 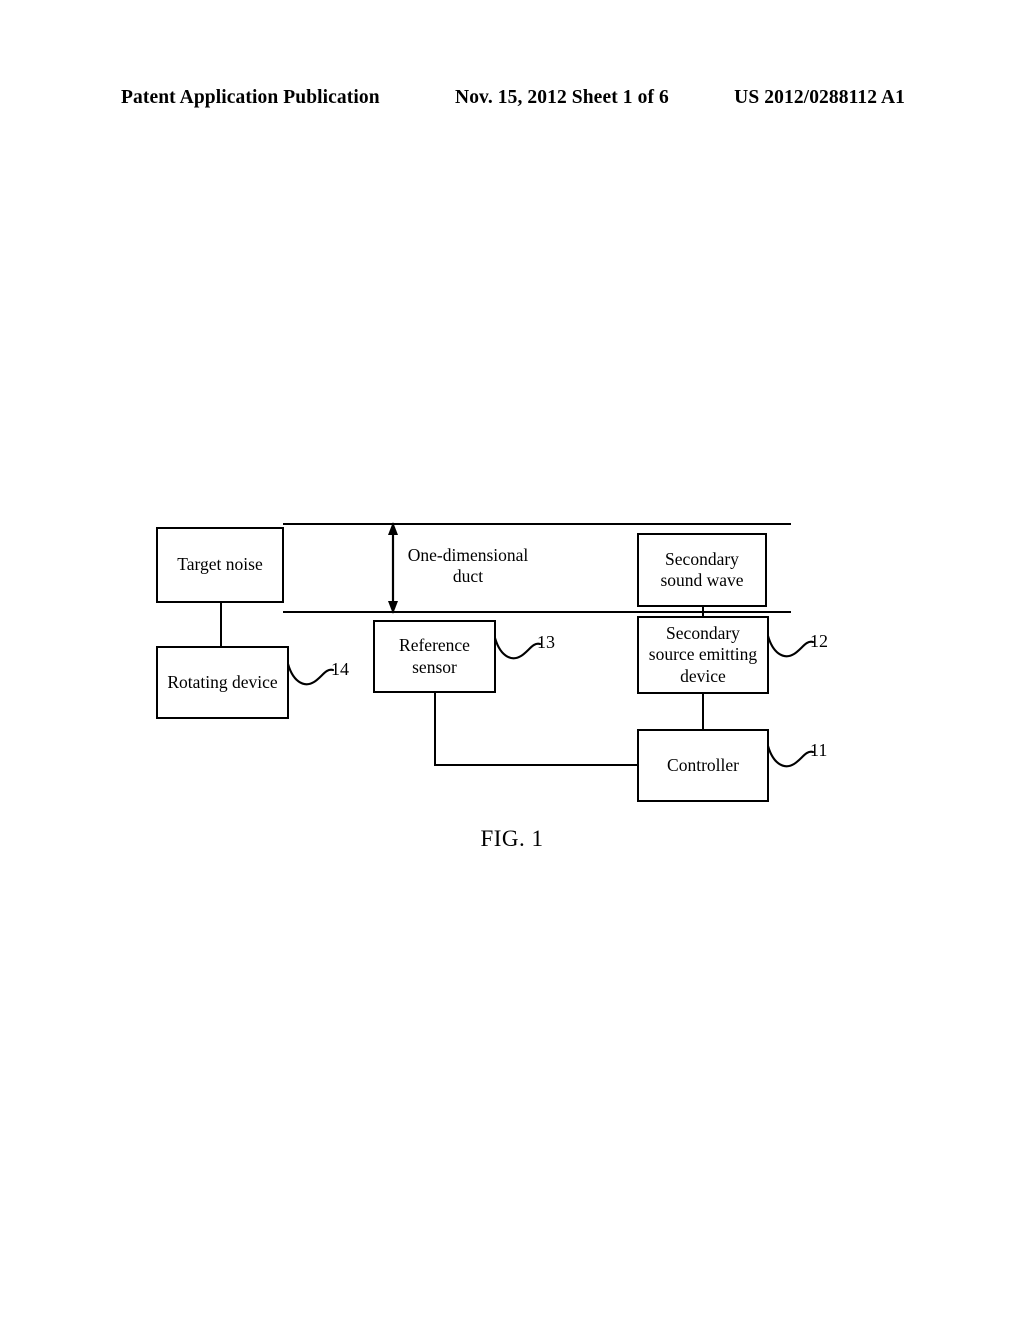 I want to click on block-reference-sensor: Reference sensor, so click(x=434, y=656).